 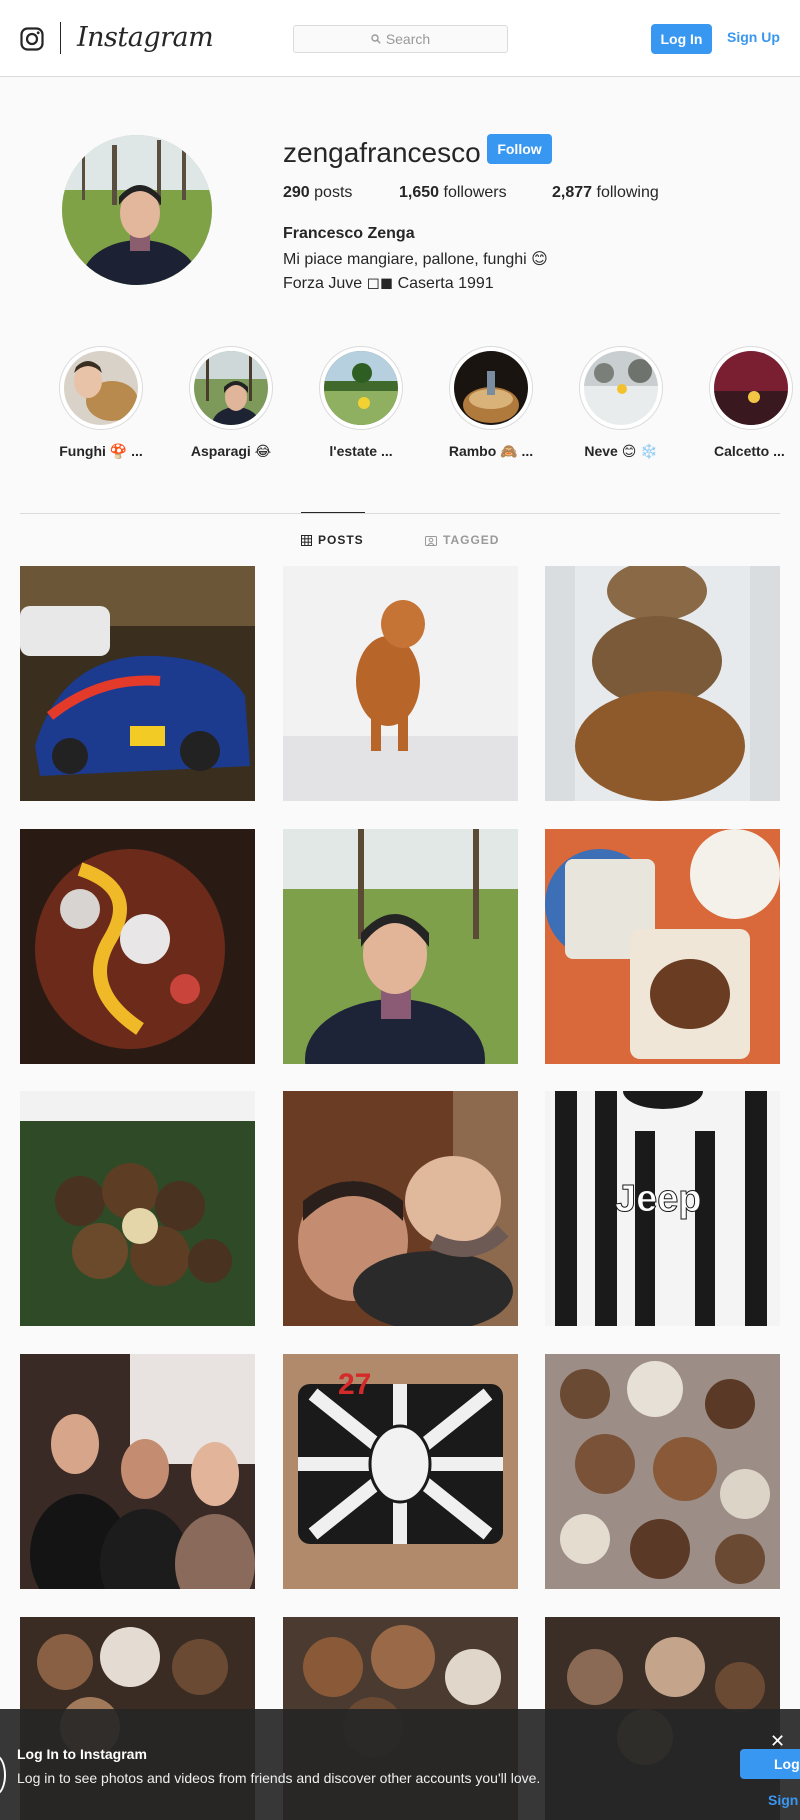 I want to click on posts-count: 290 posts, so click(x=317, y=193).